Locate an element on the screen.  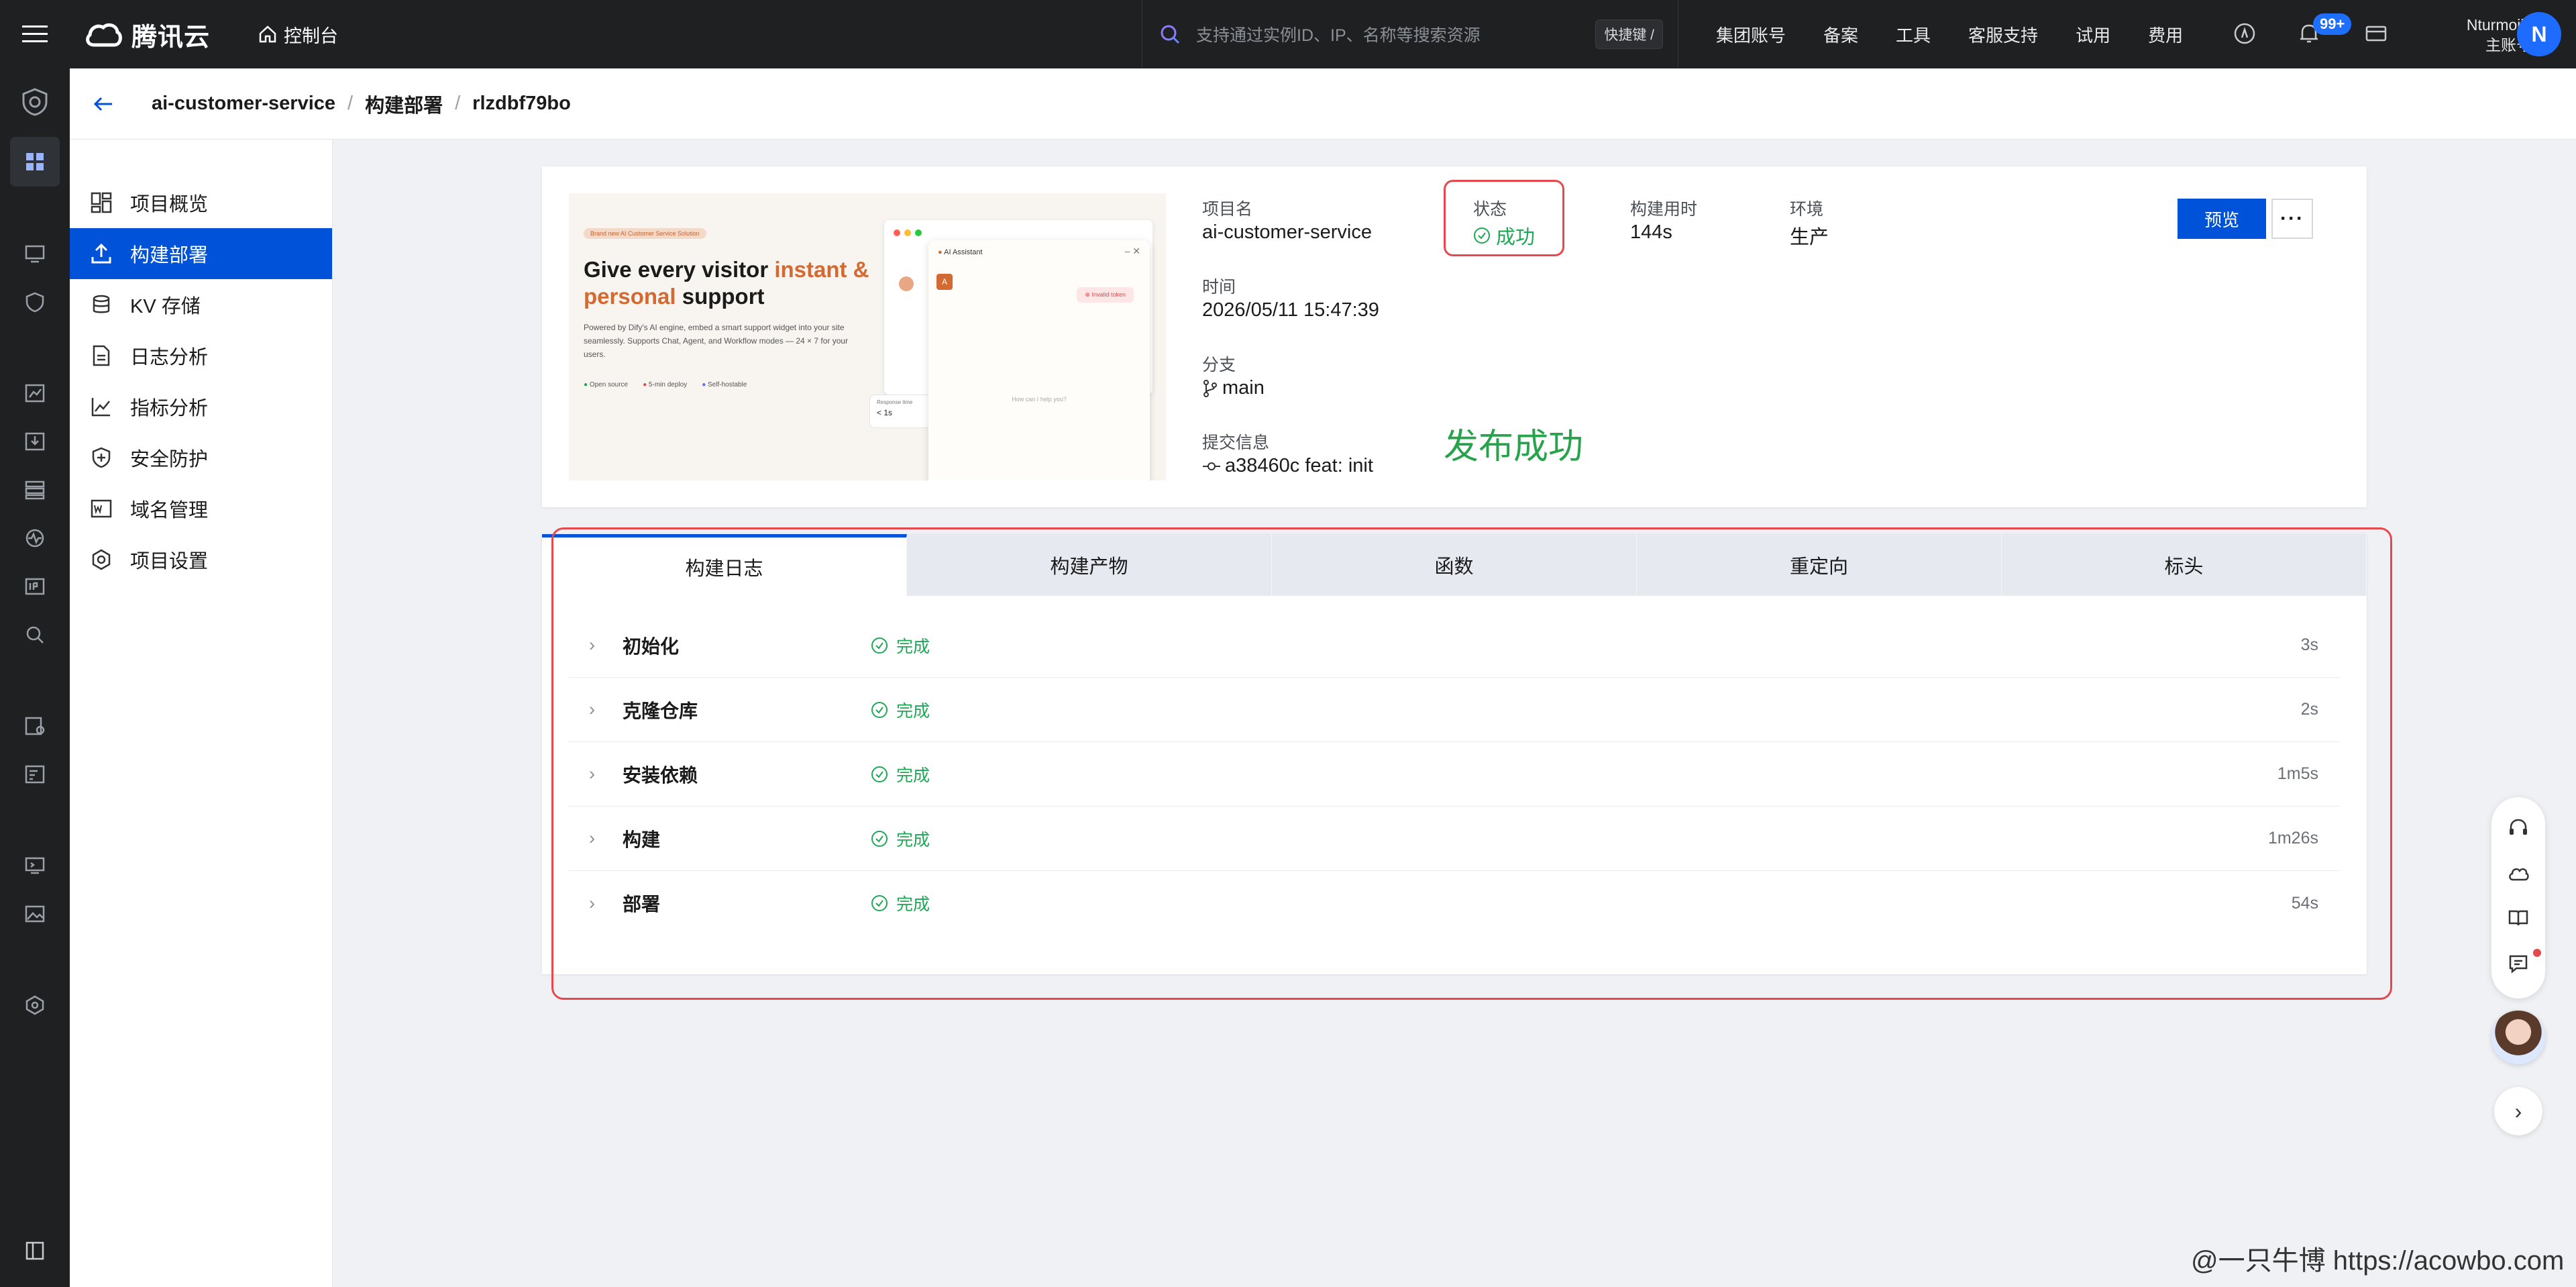
thumb-headline-d: support is located at coordinates (720, 296).